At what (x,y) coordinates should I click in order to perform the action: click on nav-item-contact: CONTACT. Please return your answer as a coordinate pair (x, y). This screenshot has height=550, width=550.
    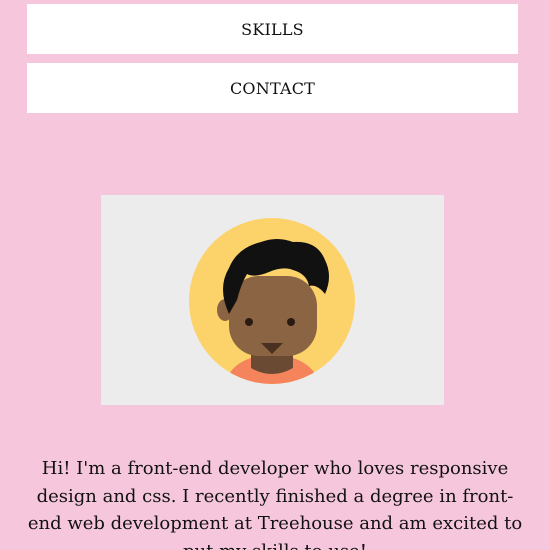
    Looking at the image, I should click on (272, 88).